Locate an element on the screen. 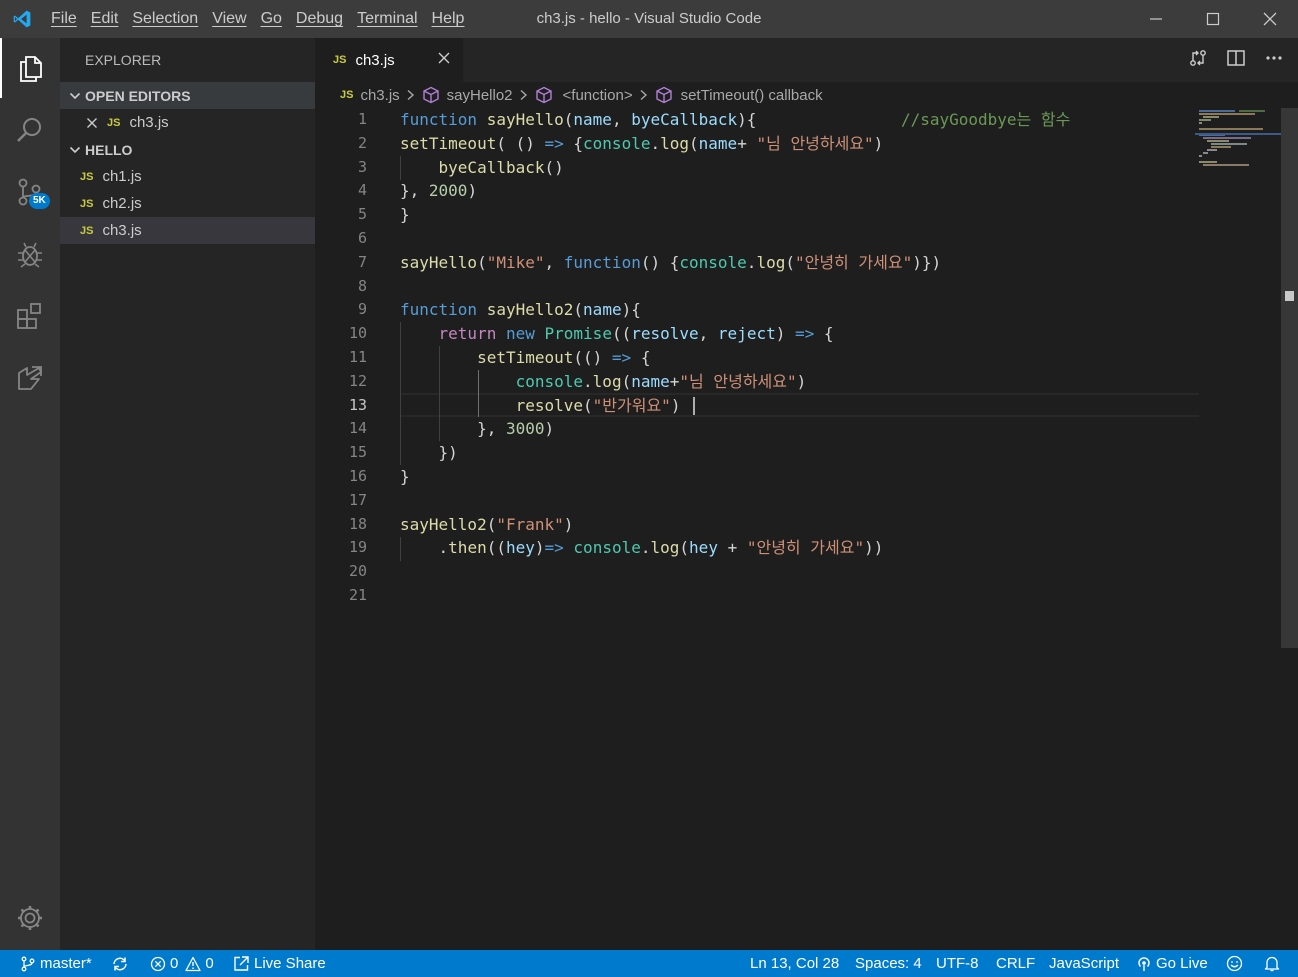 The height and width of the screenshot is (977, 1298). menu-go: Go is located at coordinates (271, 19).